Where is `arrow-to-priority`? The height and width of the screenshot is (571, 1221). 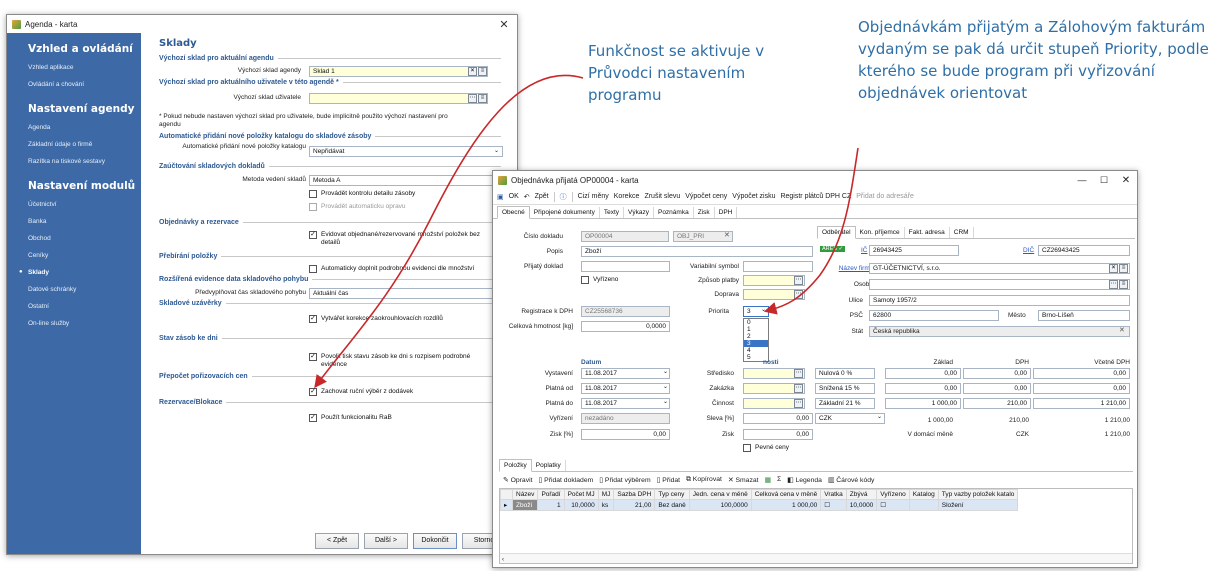 arrow-to-priority is located at coordinates (811, 231).